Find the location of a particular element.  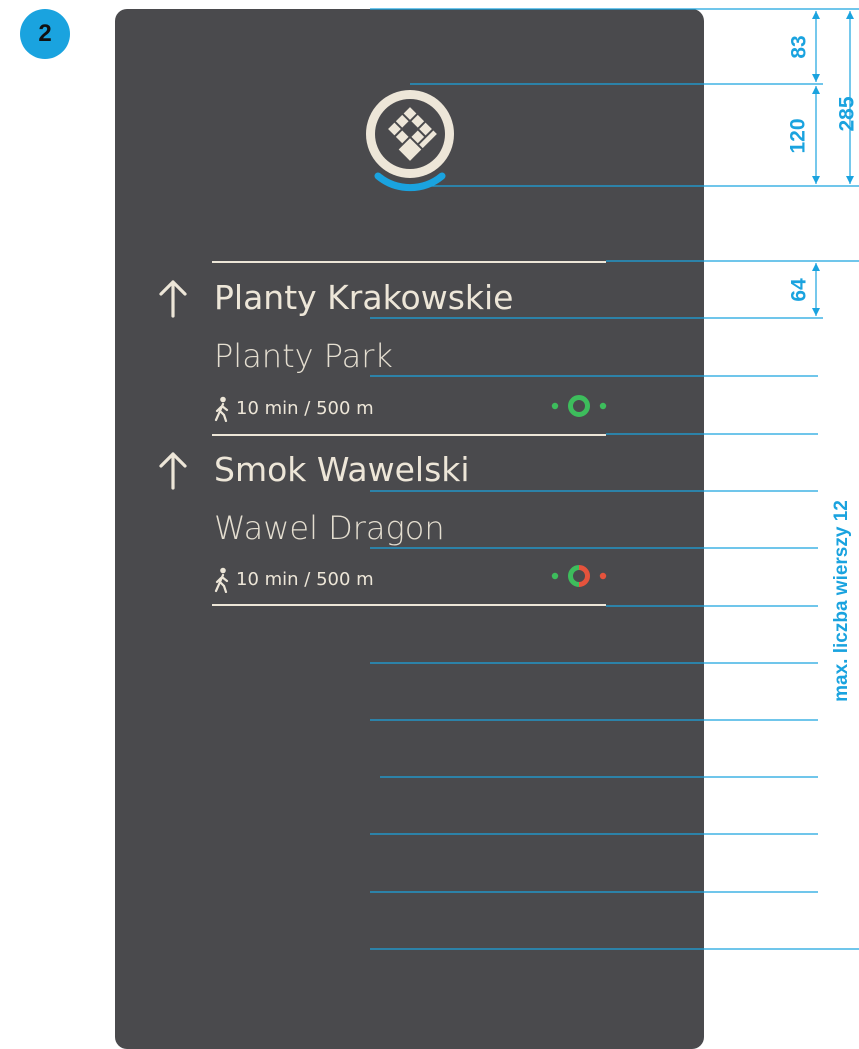

dimension-logo-height: 120 is located at coordinates (798, 136).